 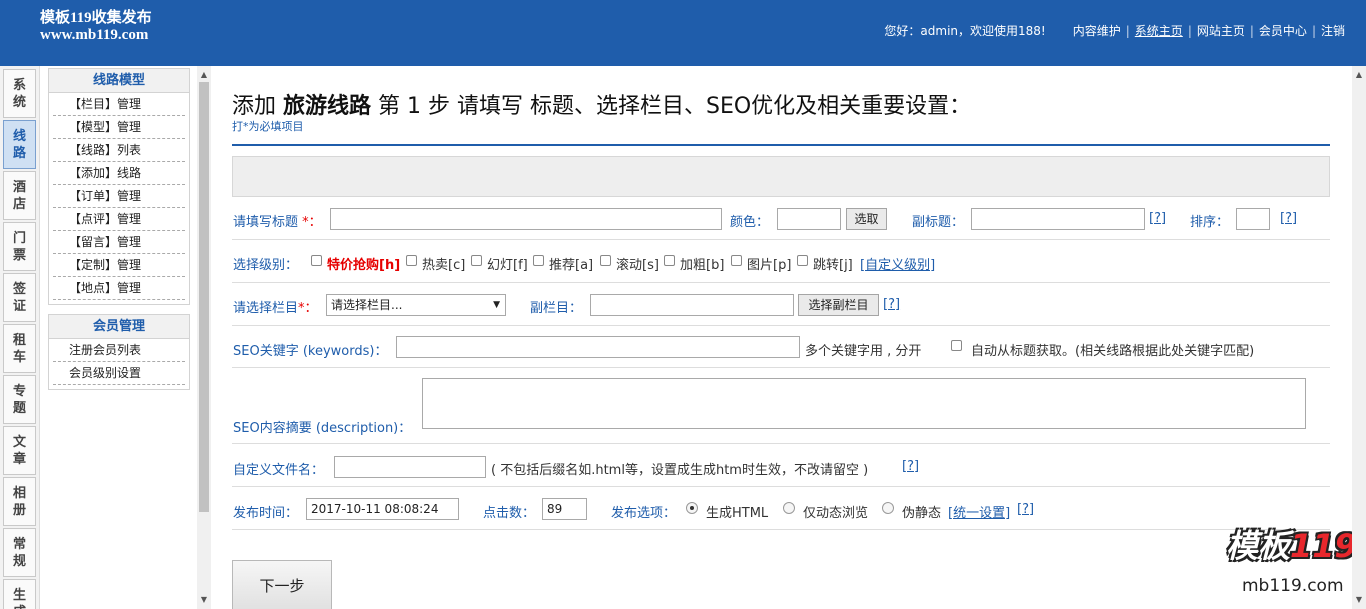 What do you see at coordinates (605, 260) in the screenshot?
I see `level-checkbox-s` at bounding box center [605, 260].